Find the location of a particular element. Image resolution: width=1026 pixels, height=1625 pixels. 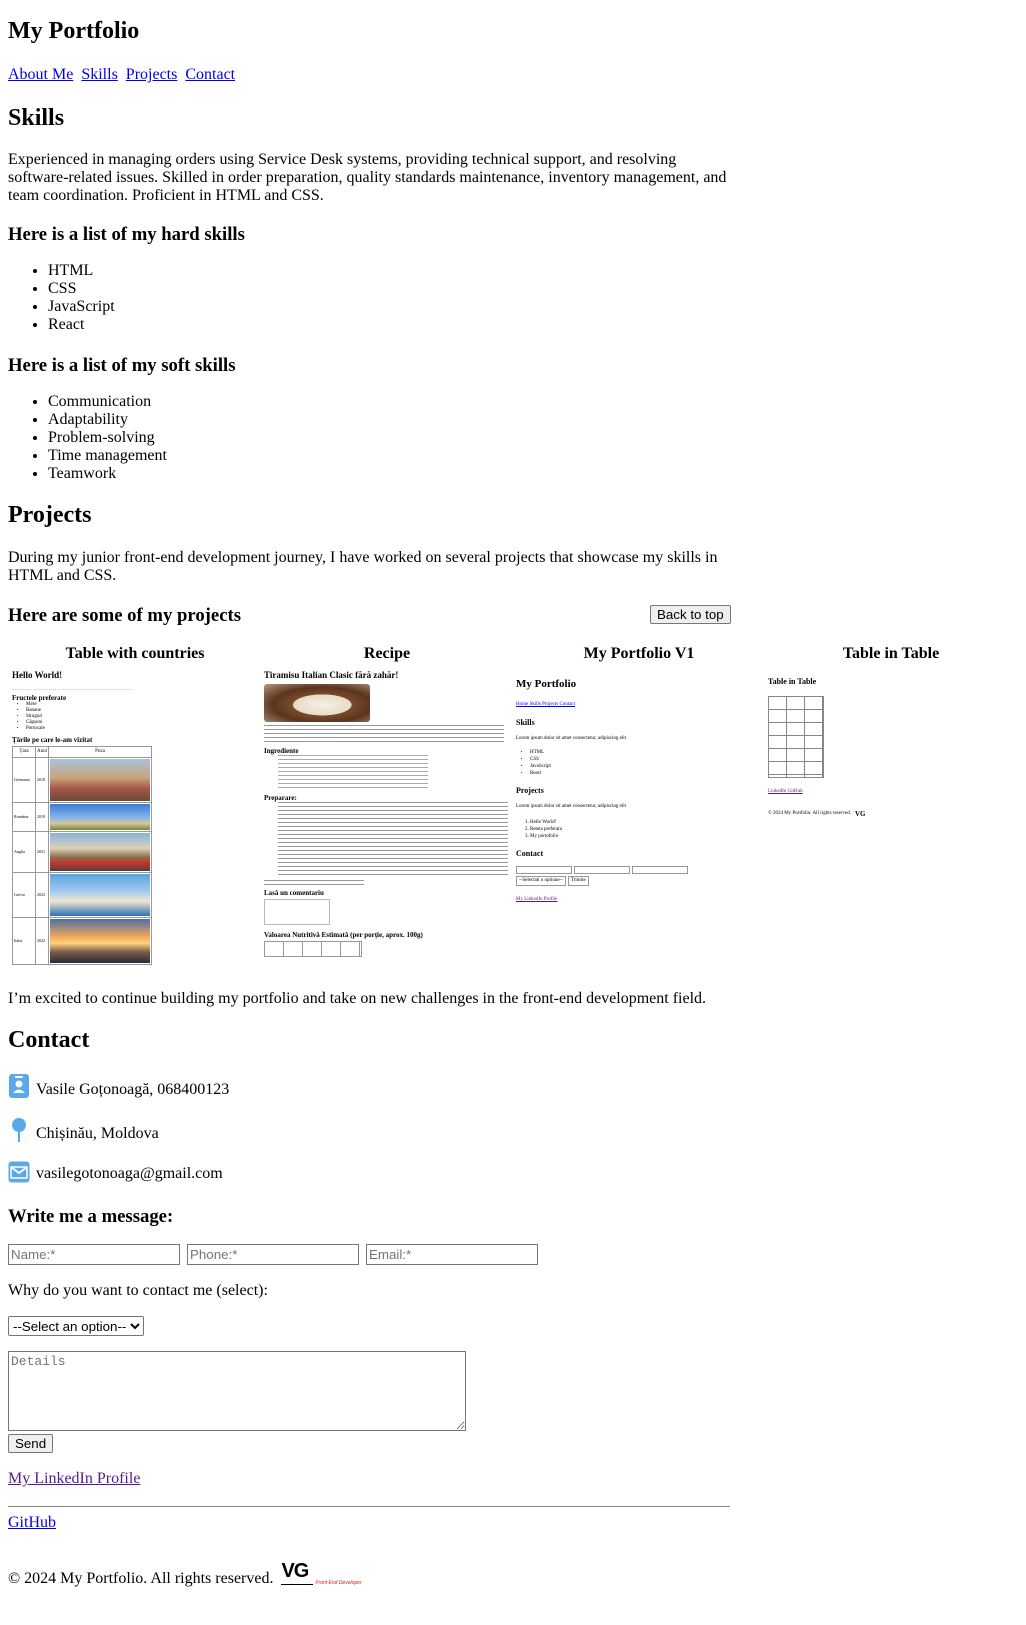

thumb-list-item: Reteta preferata is located at coordinates (647, 829).